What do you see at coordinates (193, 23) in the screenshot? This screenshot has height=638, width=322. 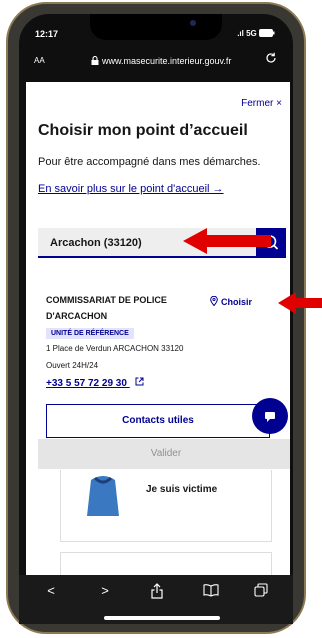 I see `camera-icon` at bounding box center [193, 23].